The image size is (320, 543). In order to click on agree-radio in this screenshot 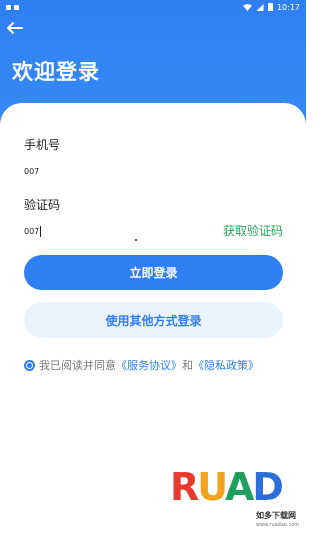, I will do `click(29, 365)`.